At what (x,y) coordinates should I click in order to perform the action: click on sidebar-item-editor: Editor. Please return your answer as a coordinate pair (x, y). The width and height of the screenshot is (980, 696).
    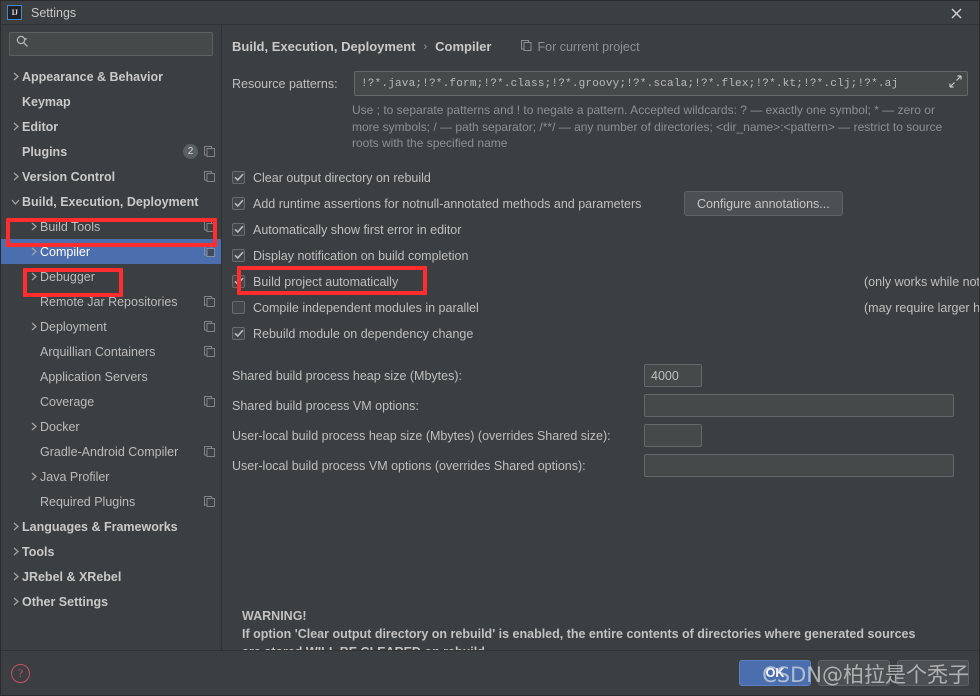
    Looking at the image, I should click on (111, 126).